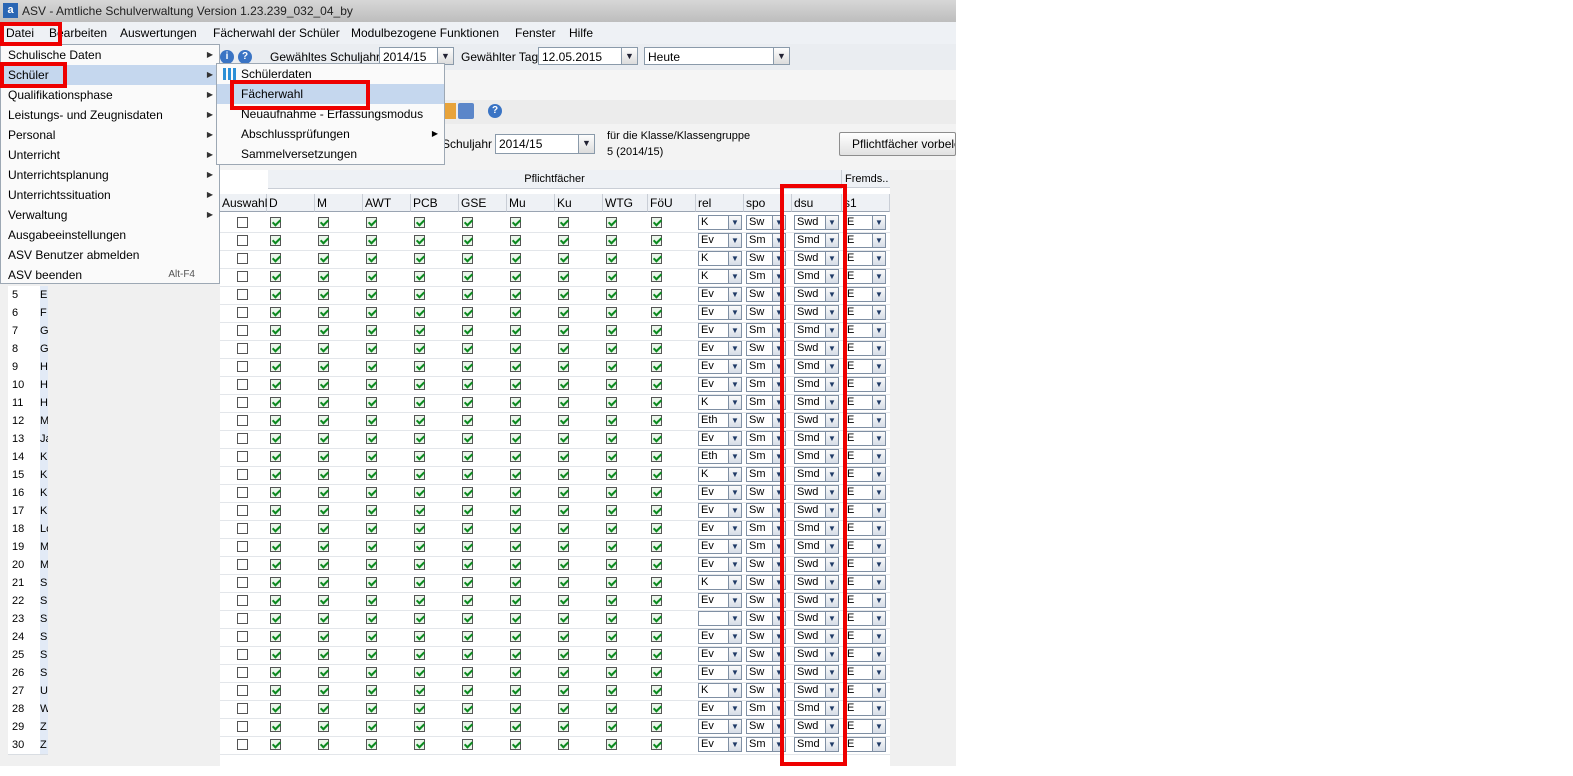 The height and width of the screenshot is (776, 1573). I want to click on submenu-item: Abschlussprüfungen ▶, so click(330, 134).